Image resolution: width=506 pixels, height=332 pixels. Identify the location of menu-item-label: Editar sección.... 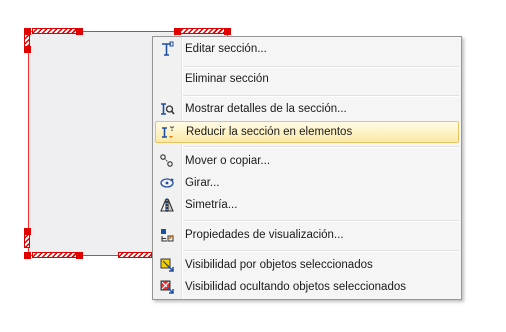
(226, 49).